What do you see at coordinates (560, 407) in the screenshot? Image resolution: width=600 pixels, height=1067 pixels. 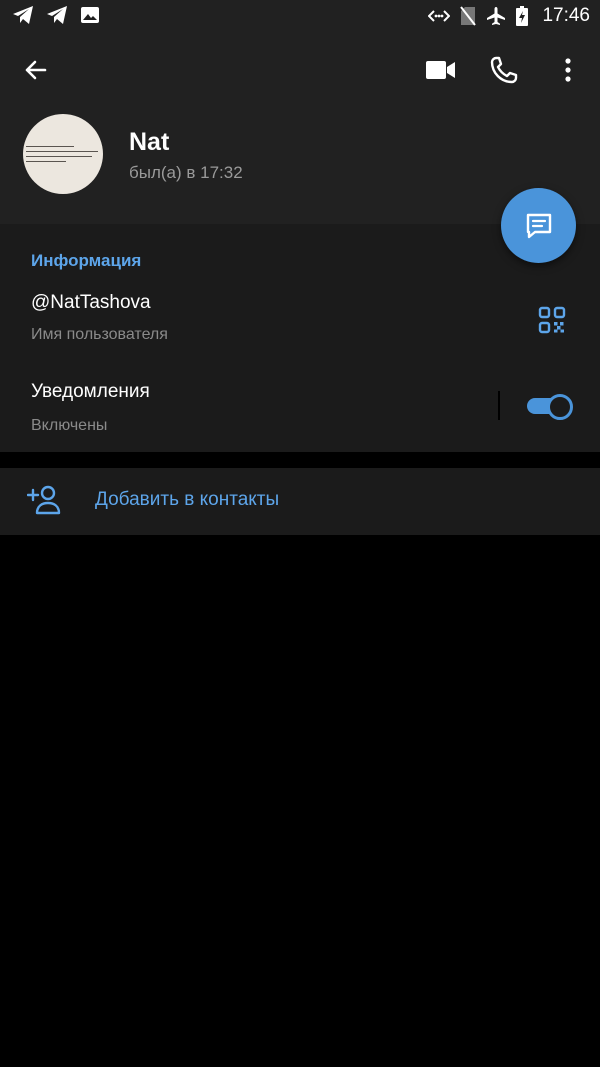 I see `toggle-knob` at bounding box center [560, 407].